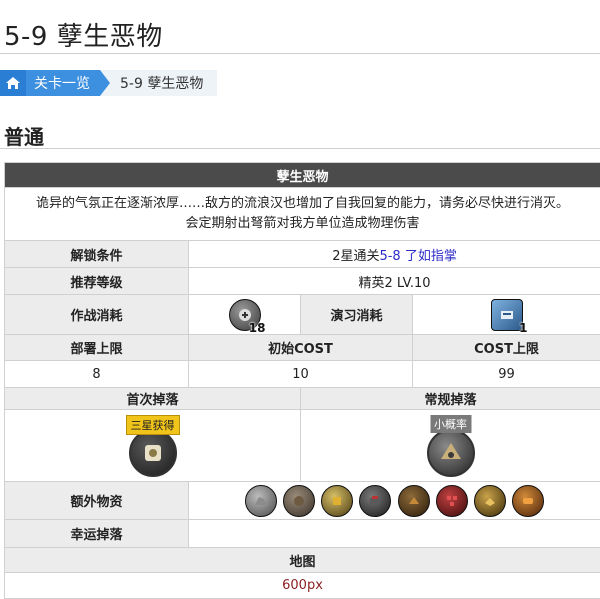  I want to click on section-divider, so click(300, 148).